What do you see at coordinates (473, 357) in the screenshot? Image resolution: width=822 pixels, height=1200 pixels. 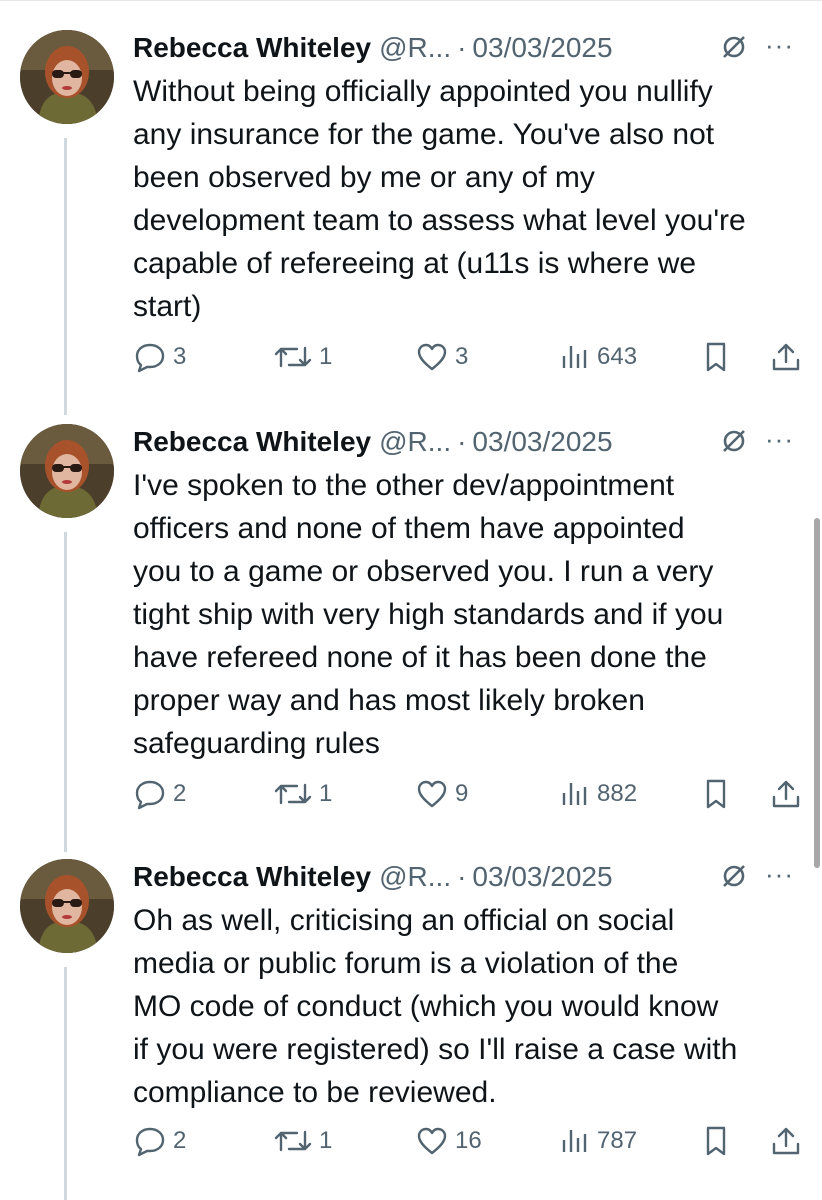 I see `tweet-actions: 3 1 3 643` at bounding box center [473, 357].